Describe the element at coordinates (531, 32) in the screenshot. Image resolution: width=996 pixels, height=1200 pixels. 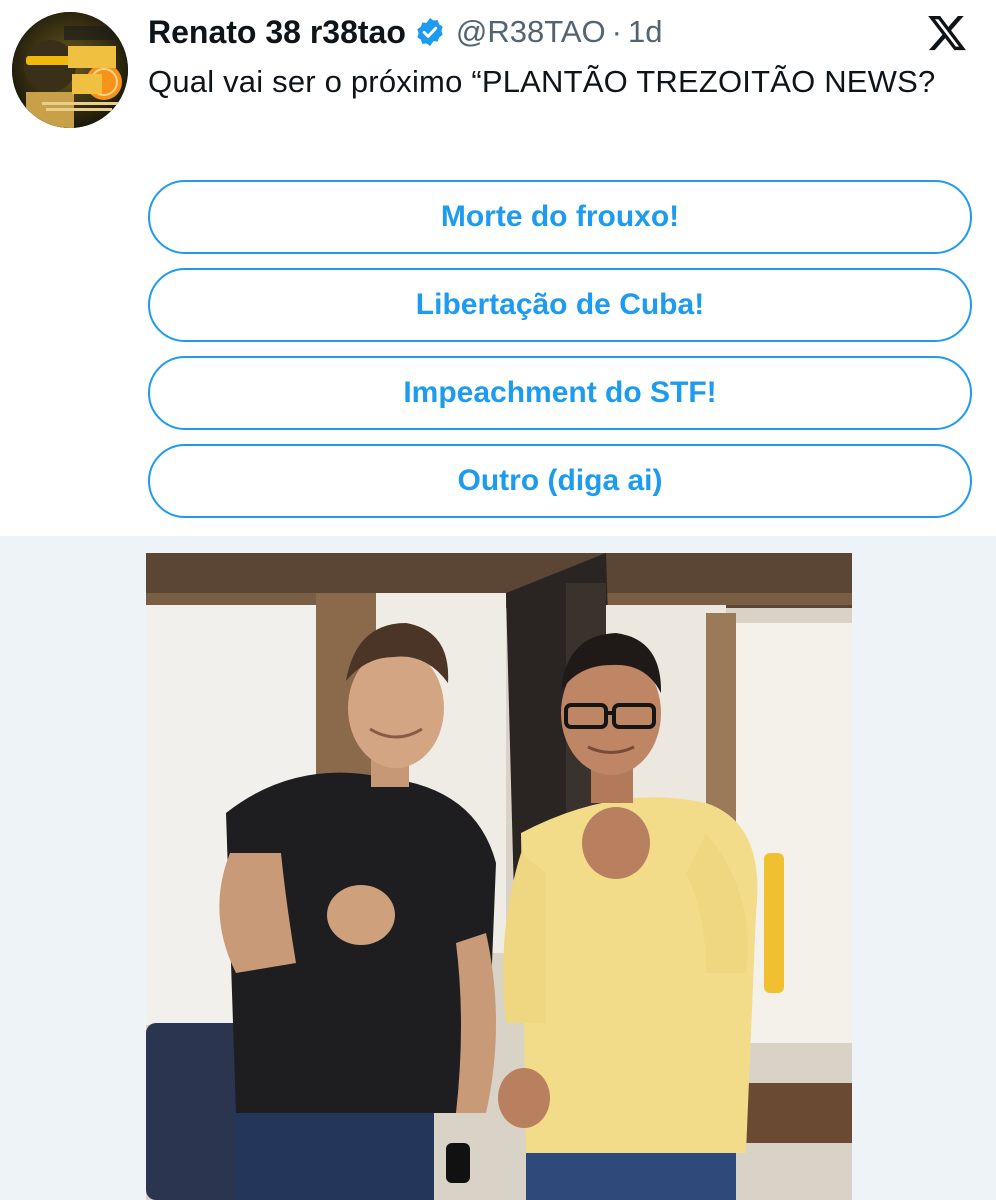
I see `author-handle: @R38TAO` at that location.